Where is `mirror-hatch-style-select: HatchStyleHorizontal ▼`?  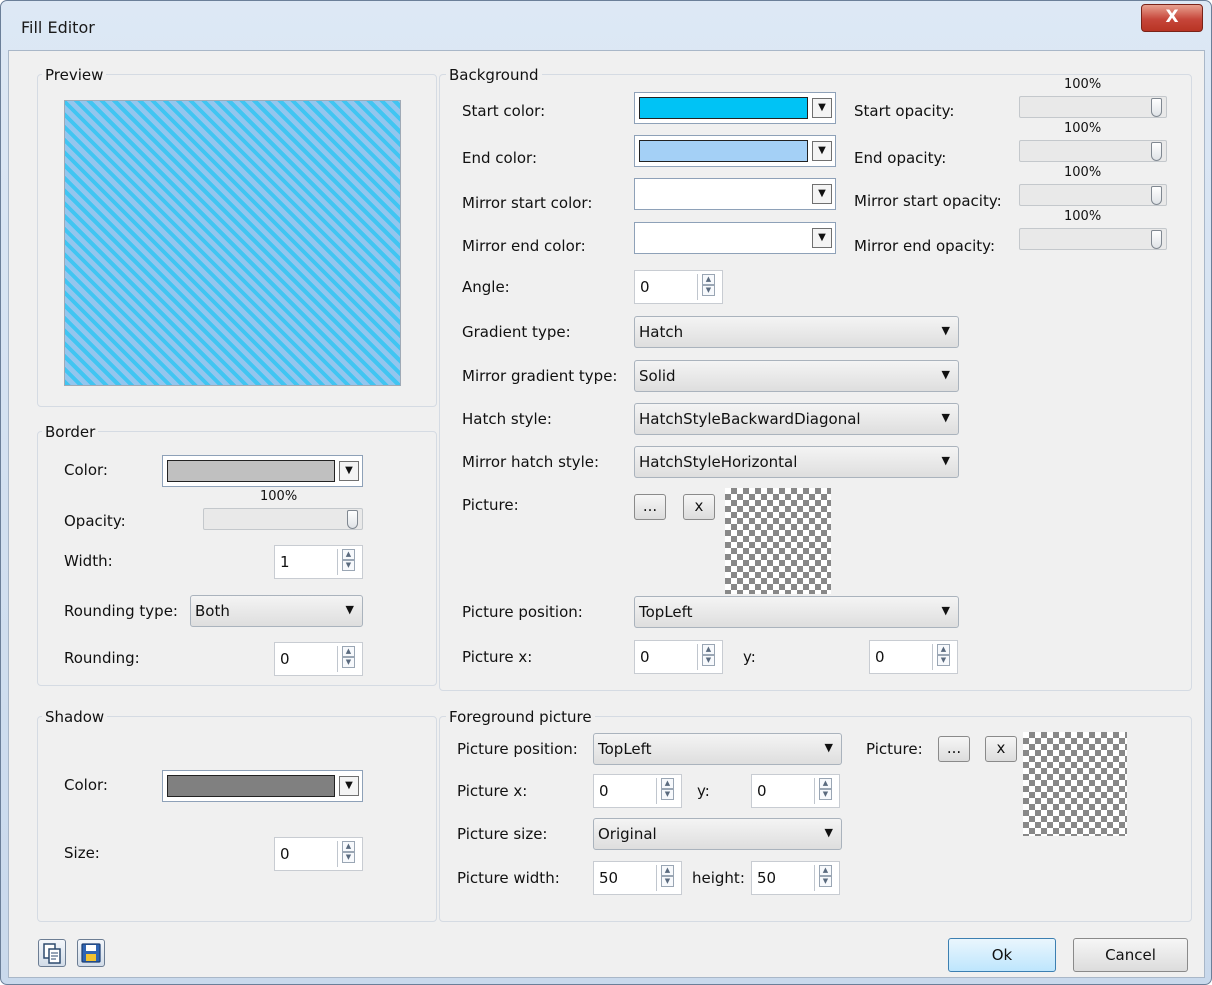 mirror-hatch-style-select: HatchStyleHorizontal ▼ is located at coordinates (796, 462).